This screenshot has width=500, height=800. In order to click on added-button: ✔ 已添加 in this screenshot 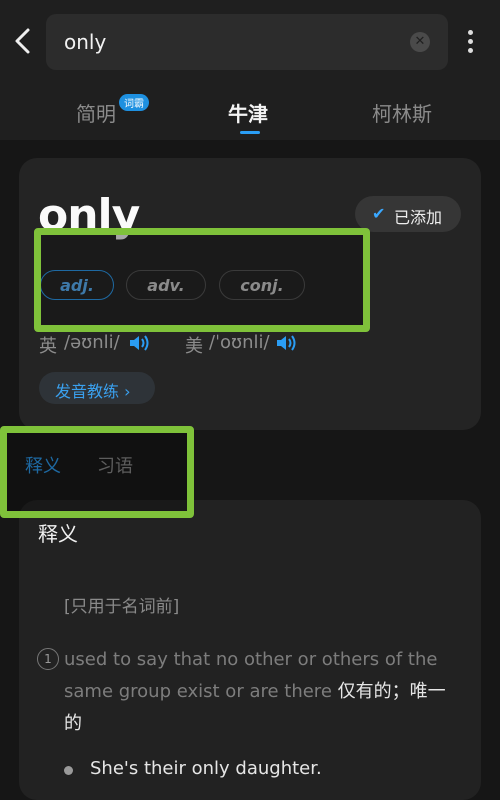, I will do `click(408, 214)`.